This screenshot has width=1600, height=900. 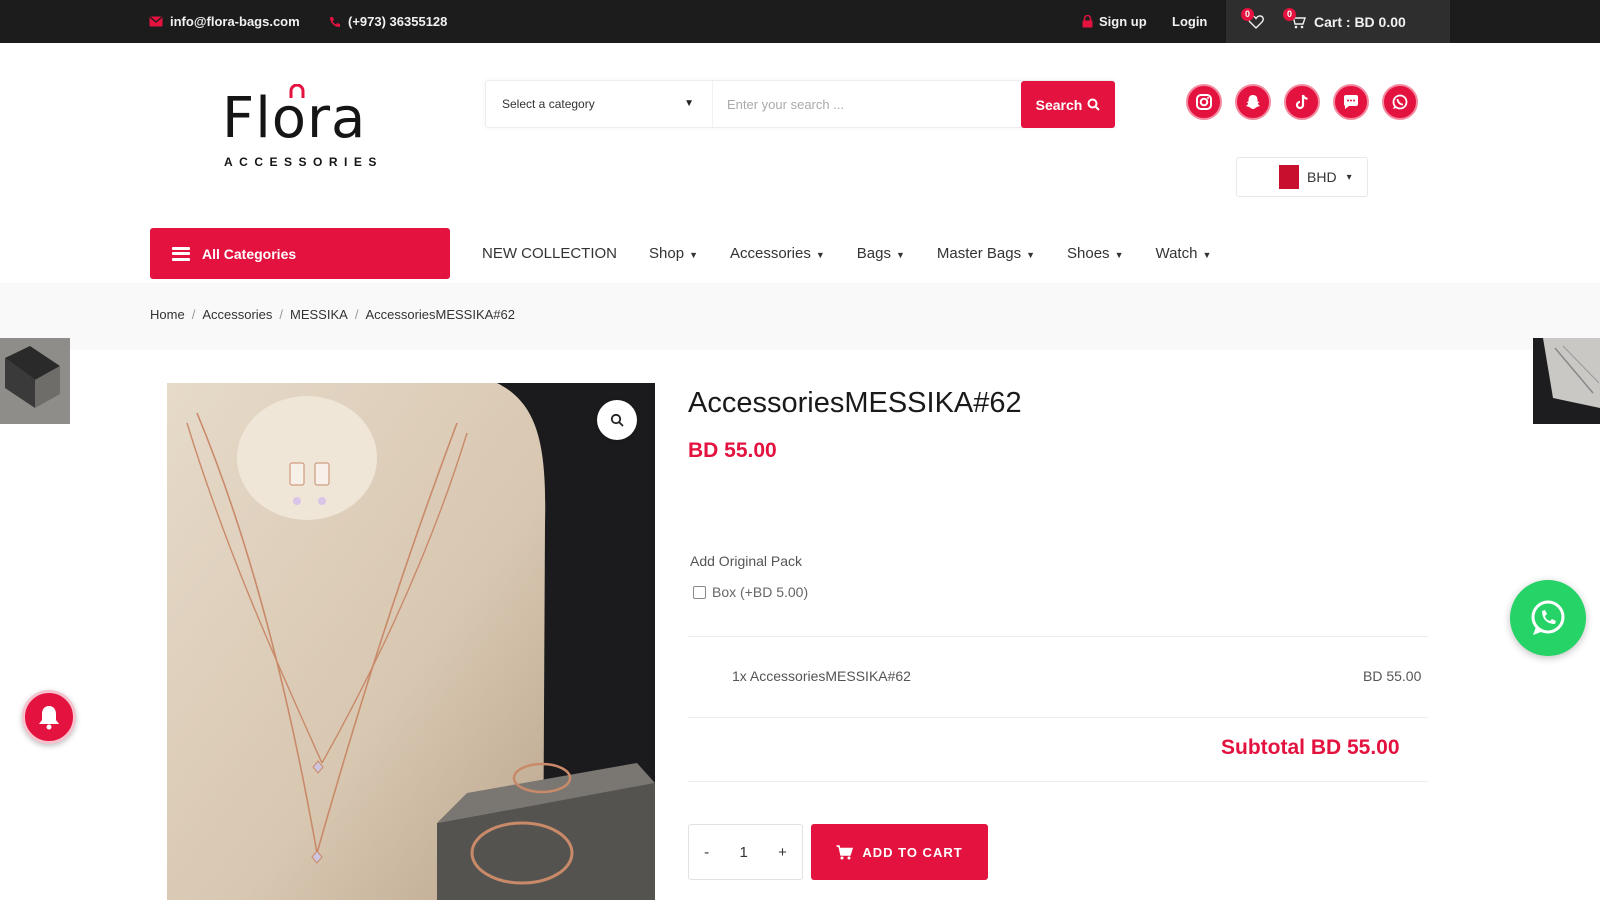 I want to click on search-bar: Select a category ▼ Search, so click(x=800, y=104).